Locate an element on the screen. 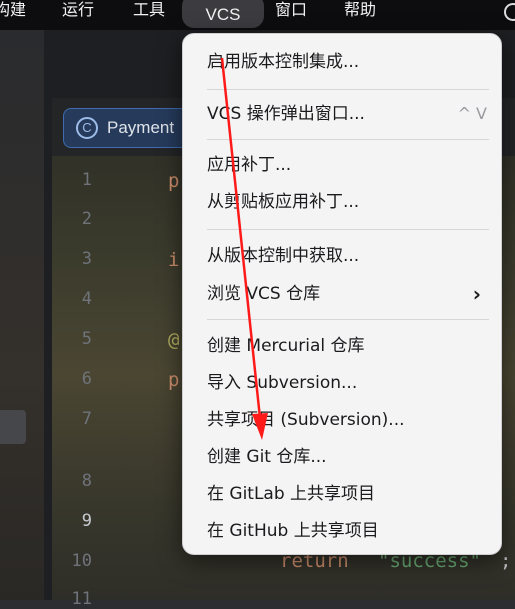  app-menu-bar: 构建 运行 工具 VCS 窗口 帮助 is located at coordinates (257, 15).